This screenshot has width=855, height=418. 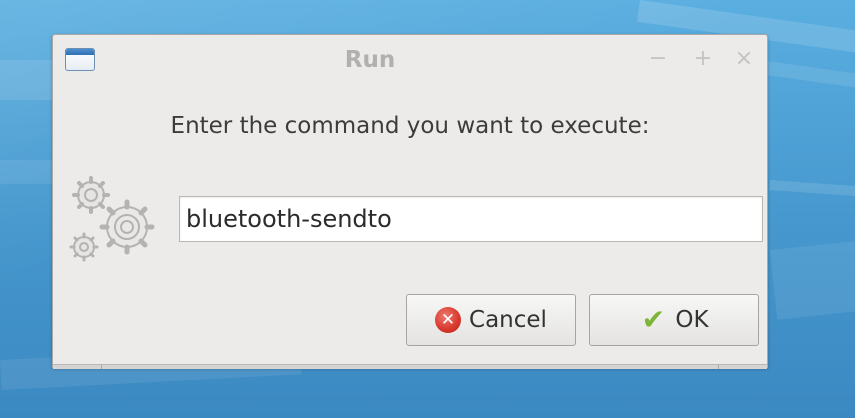 What do you see at coordinates (658, 59) in the screenshot?
I see `minimize-button: −` at bounding box center [658, 59].